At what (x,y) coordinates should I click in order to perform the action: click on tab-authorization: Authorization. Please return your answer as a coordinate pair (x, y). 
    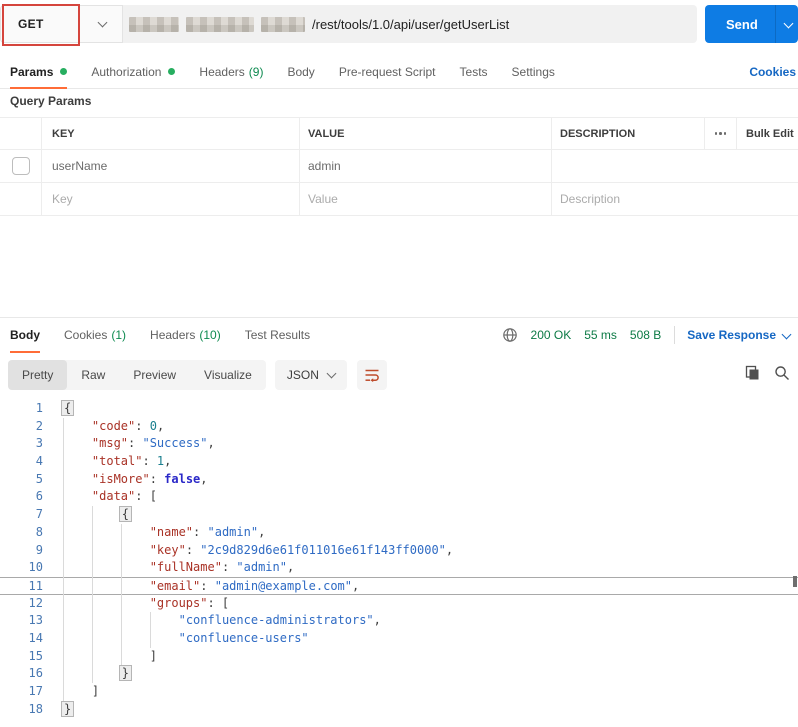
    Looking at the image, I should click on (133, 71).